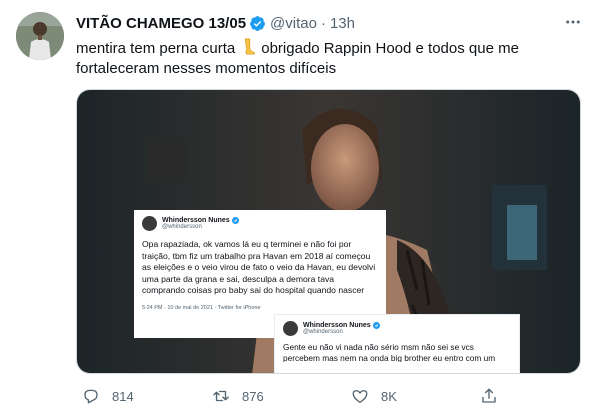 The image size is (597, 413). What do you see at coordinates (221, 396) in the screenshot?
I see `retweet-icon` at bounding box center [221, 396].